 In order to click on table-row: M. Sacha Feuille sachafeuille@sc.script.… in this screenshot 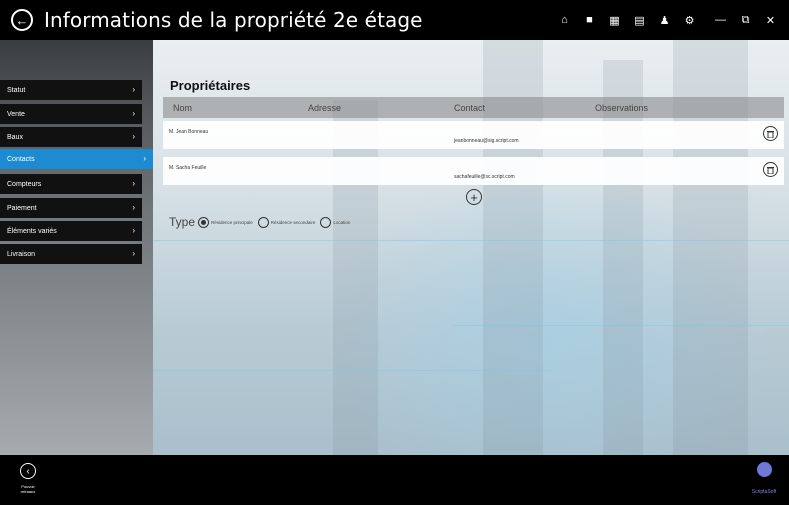, I will do `click(473, 171)`.